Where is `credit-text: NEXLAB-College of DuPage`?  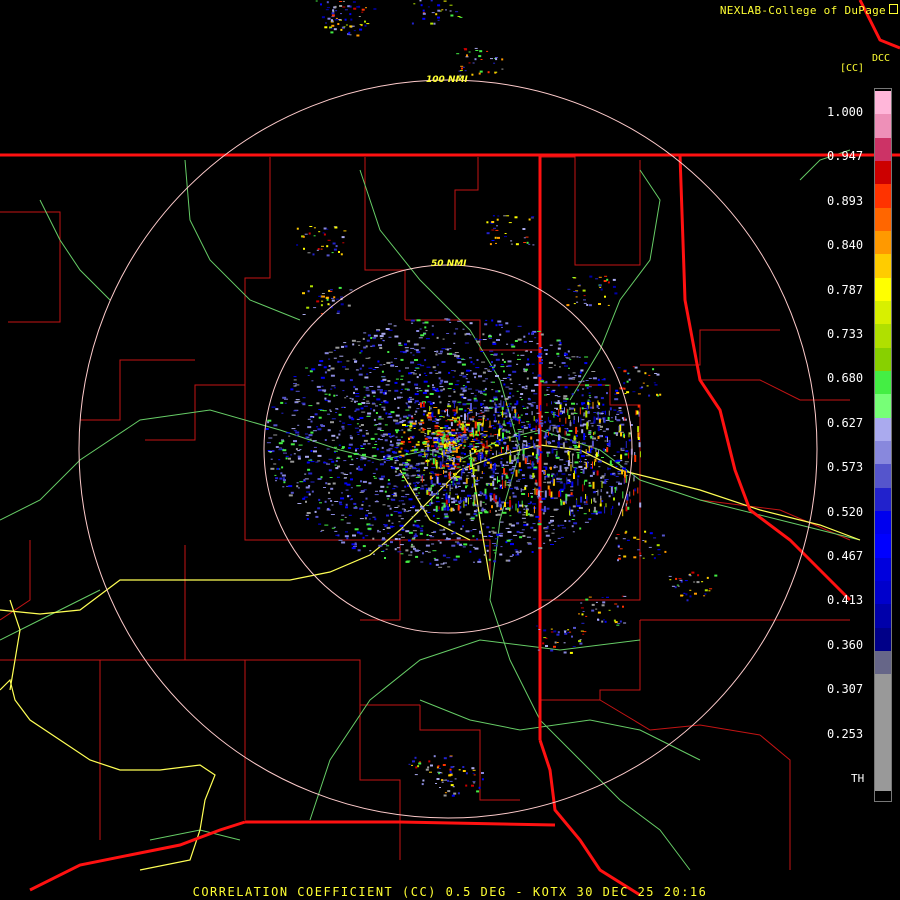
credit-text: NEXLAB-College of DuPage is located at coordinates (803, 10).